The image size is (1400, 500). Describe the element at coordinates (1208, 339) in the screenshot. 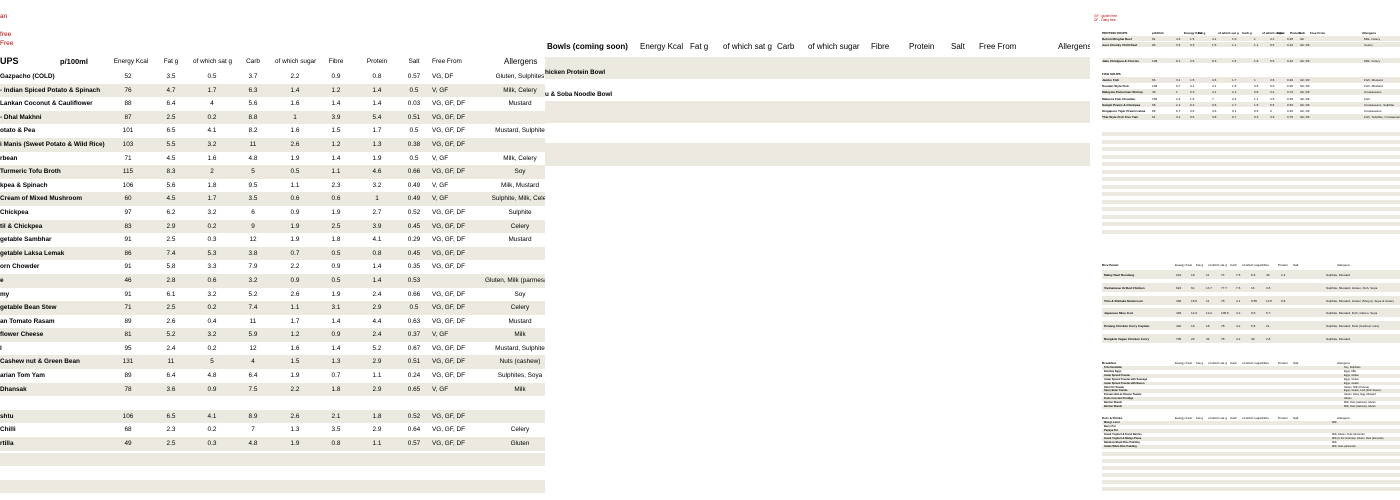

I see `row-value: 34` at that location.